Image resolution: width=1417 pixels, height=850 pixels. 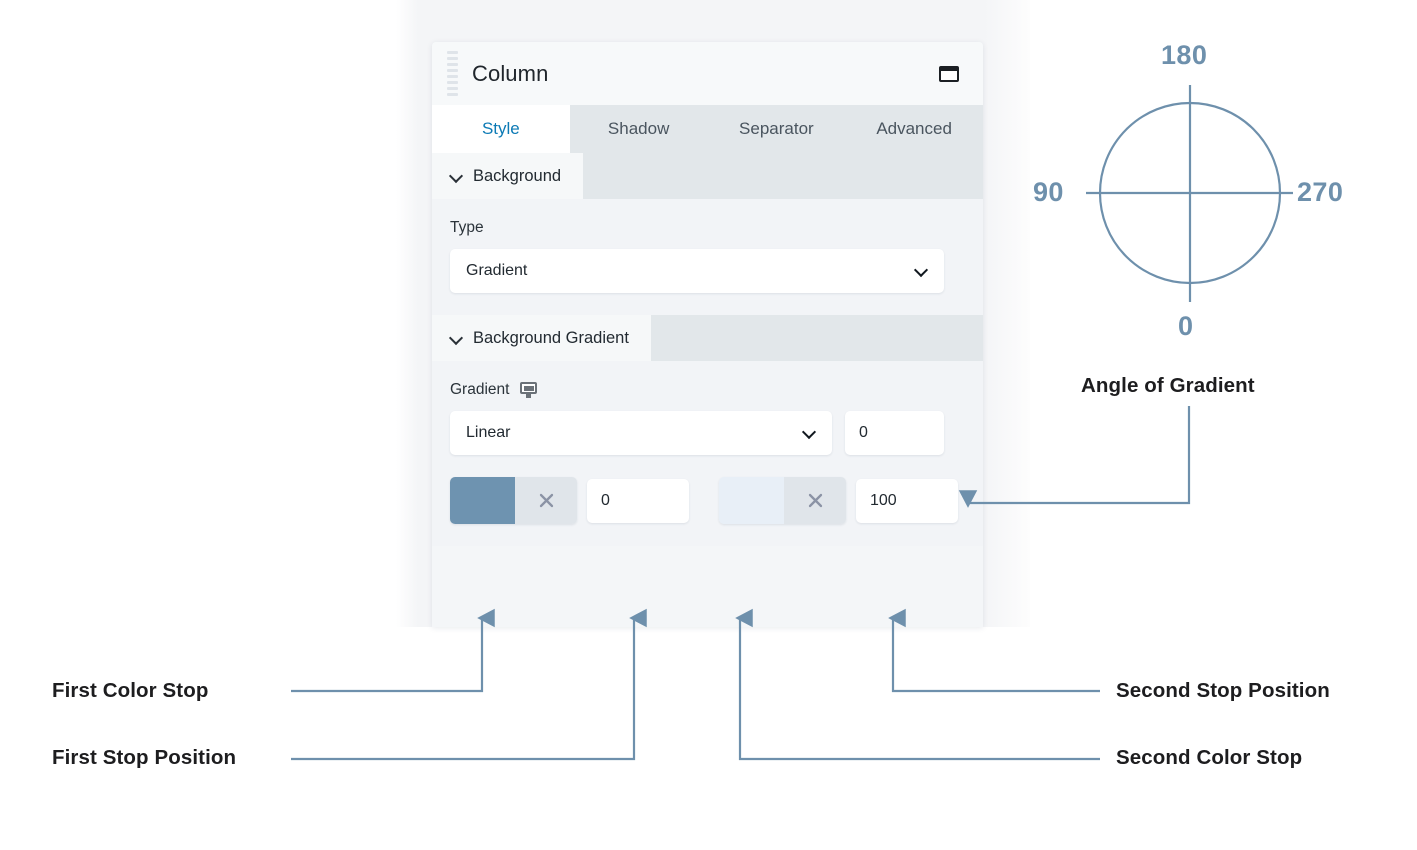 I want to click on window-layout-icon, so click(x=949, y=73).